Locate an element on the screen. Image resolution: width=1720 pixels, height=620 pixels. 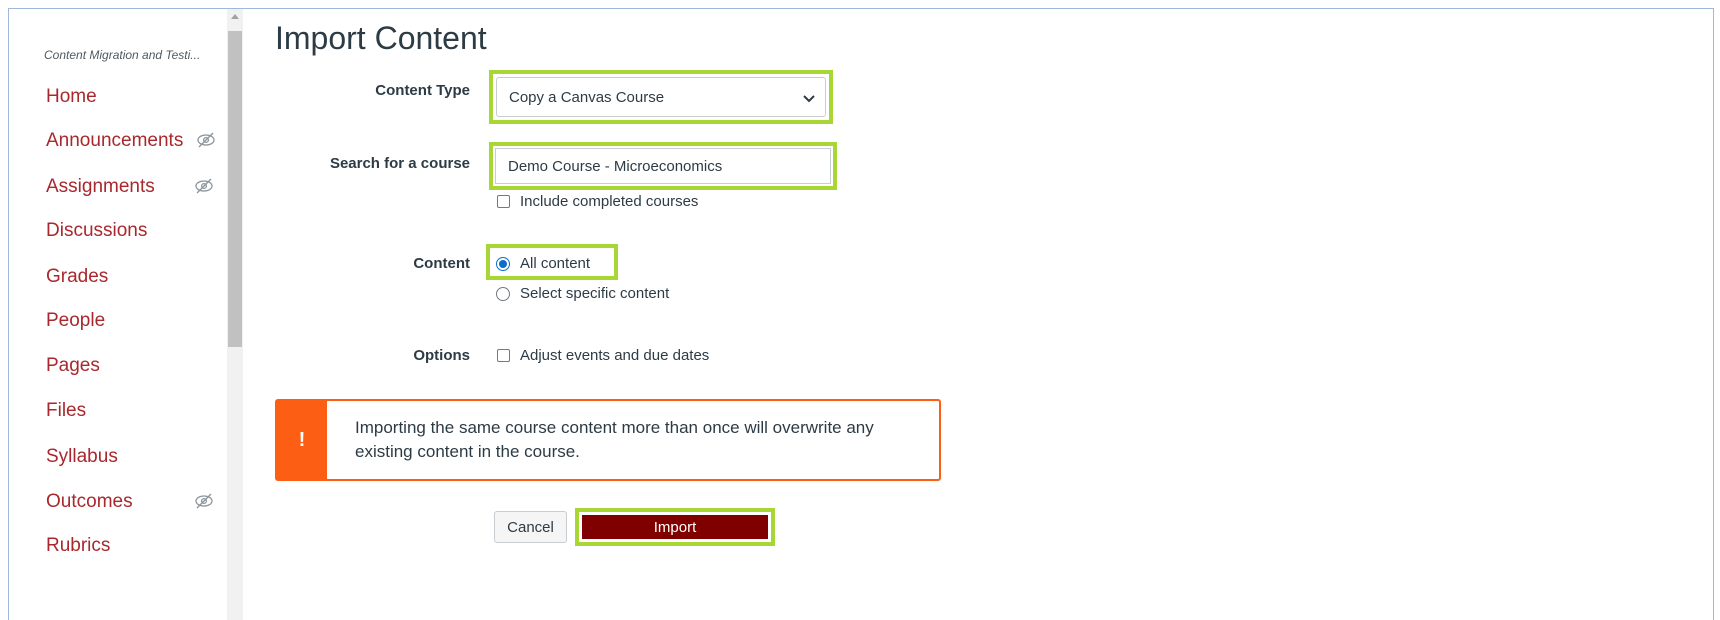
chevron-down-icon is located at coordinates (809, 99).